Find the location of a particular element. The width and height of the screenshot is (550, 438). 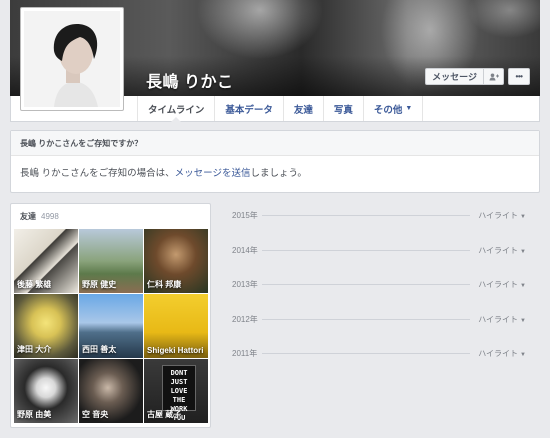

year-row: 2015年 ハイライト ▼ is located at coordinates (381, 220).